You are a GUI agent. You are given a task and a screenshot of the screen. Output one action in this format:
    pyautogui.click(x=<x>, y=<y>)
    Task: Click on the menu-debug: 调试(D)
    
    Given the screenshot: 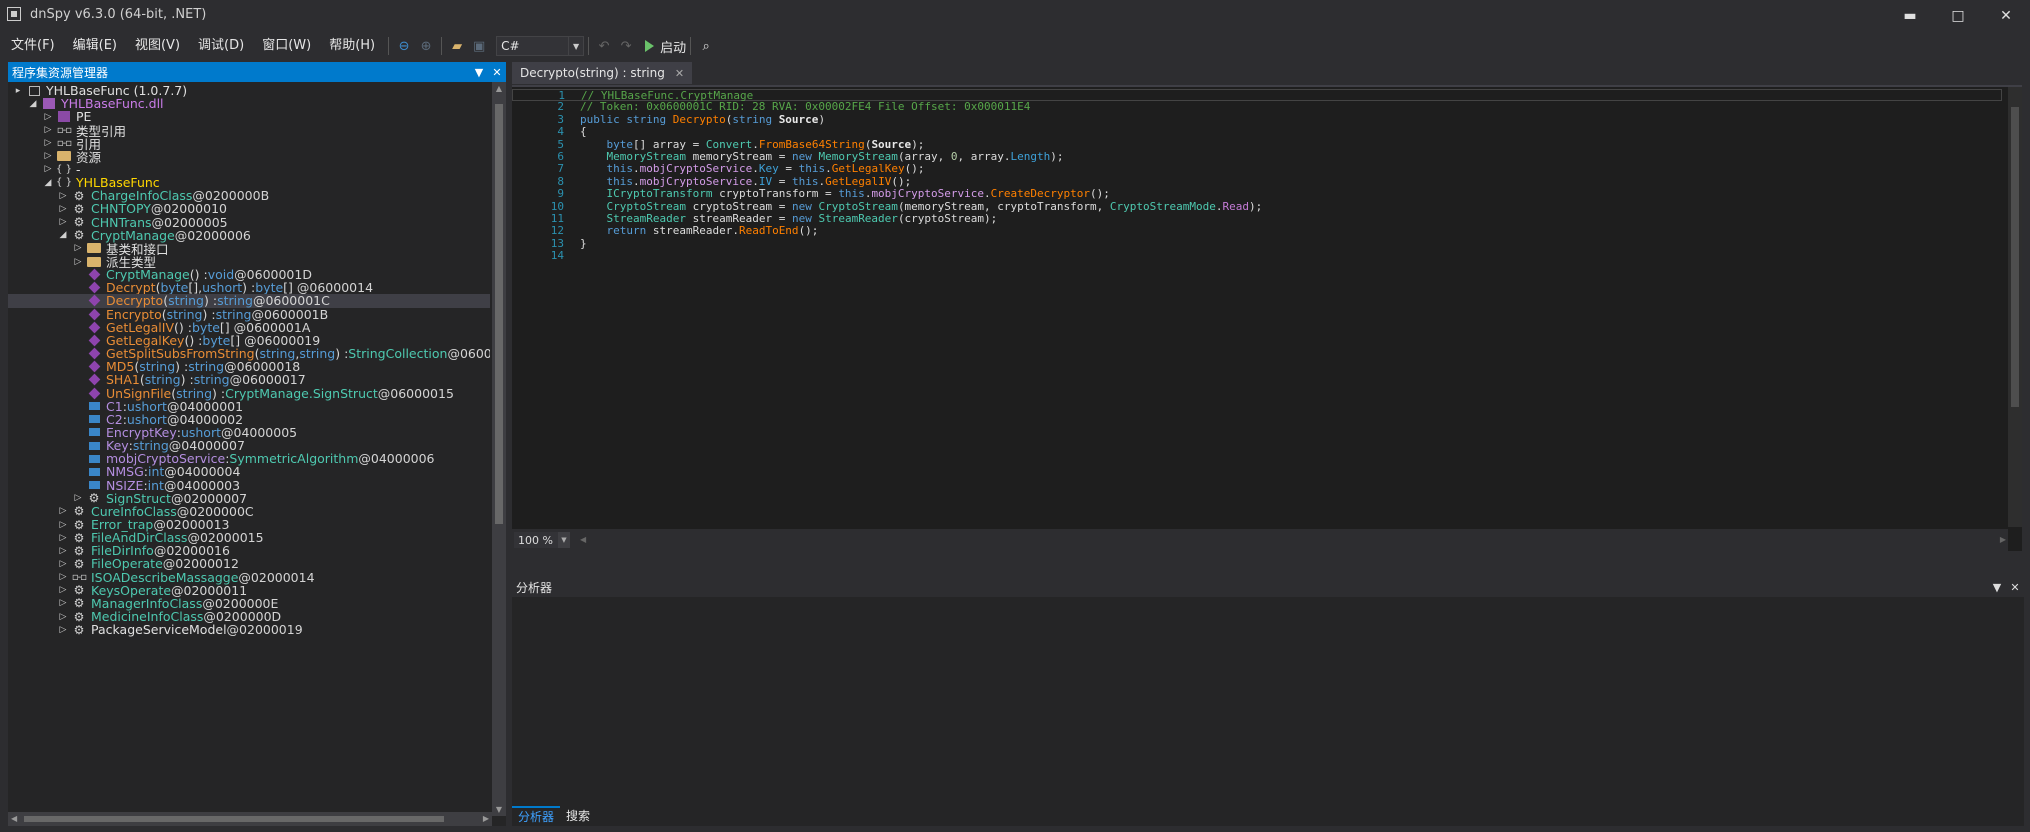 What is the action you would take?
    pyautogui.click(x=221, y=46)
    